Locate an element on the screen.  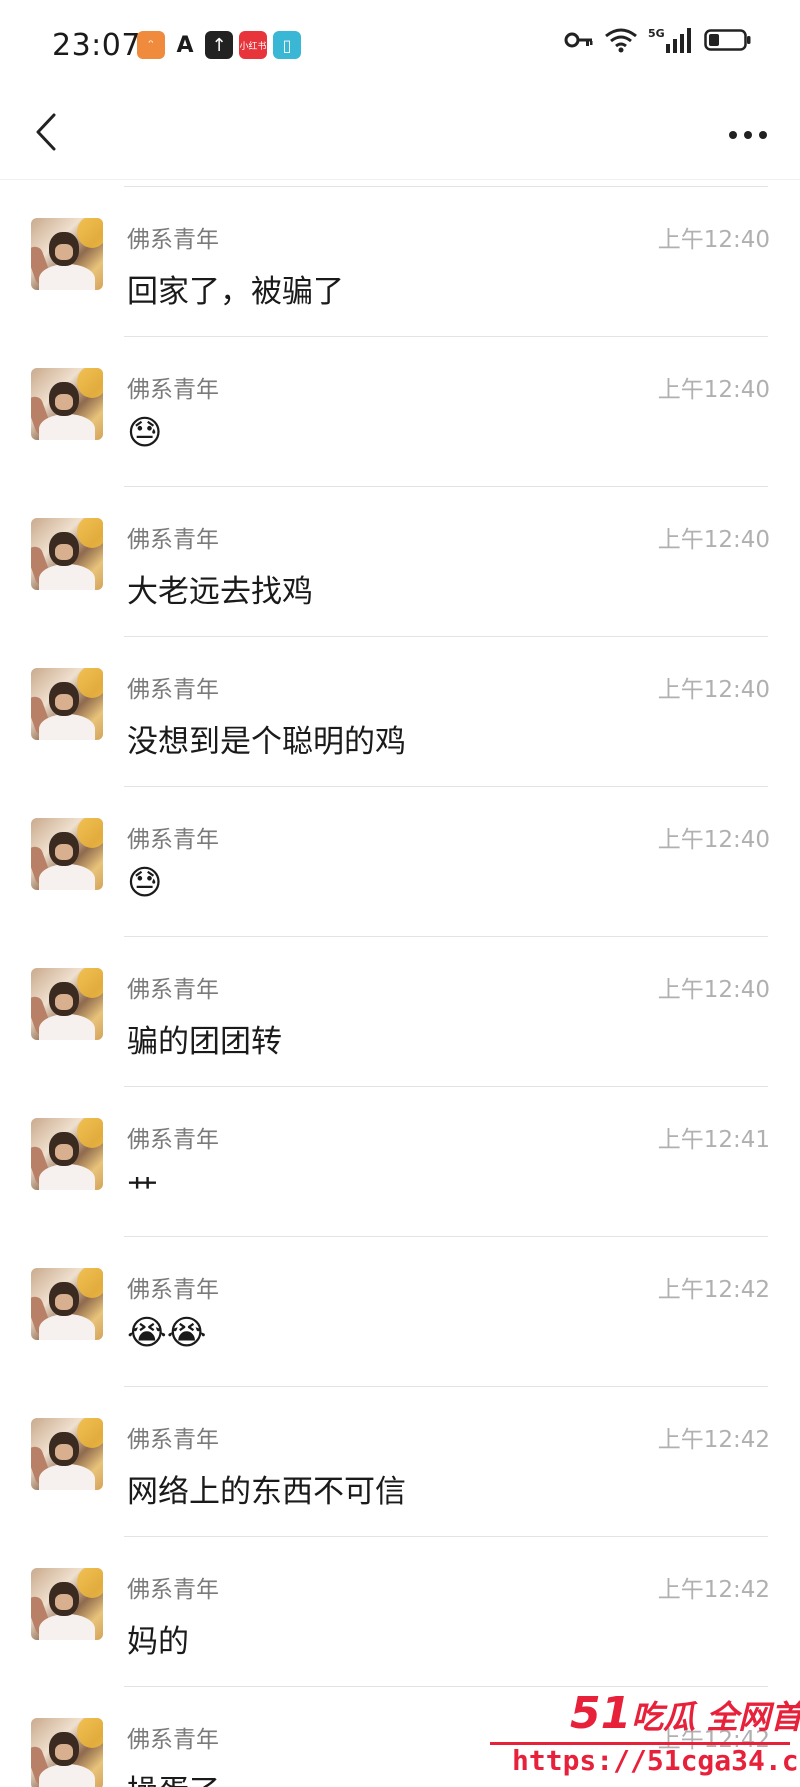
message-text: 艹 is located at coordinates (142, 1192).